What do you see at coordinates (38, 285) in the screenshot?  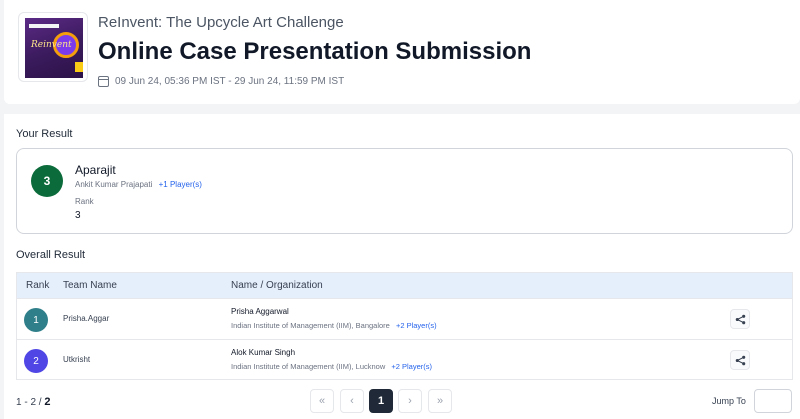 I see `column-header-rank: Rank` at bounding box center [38, 285].